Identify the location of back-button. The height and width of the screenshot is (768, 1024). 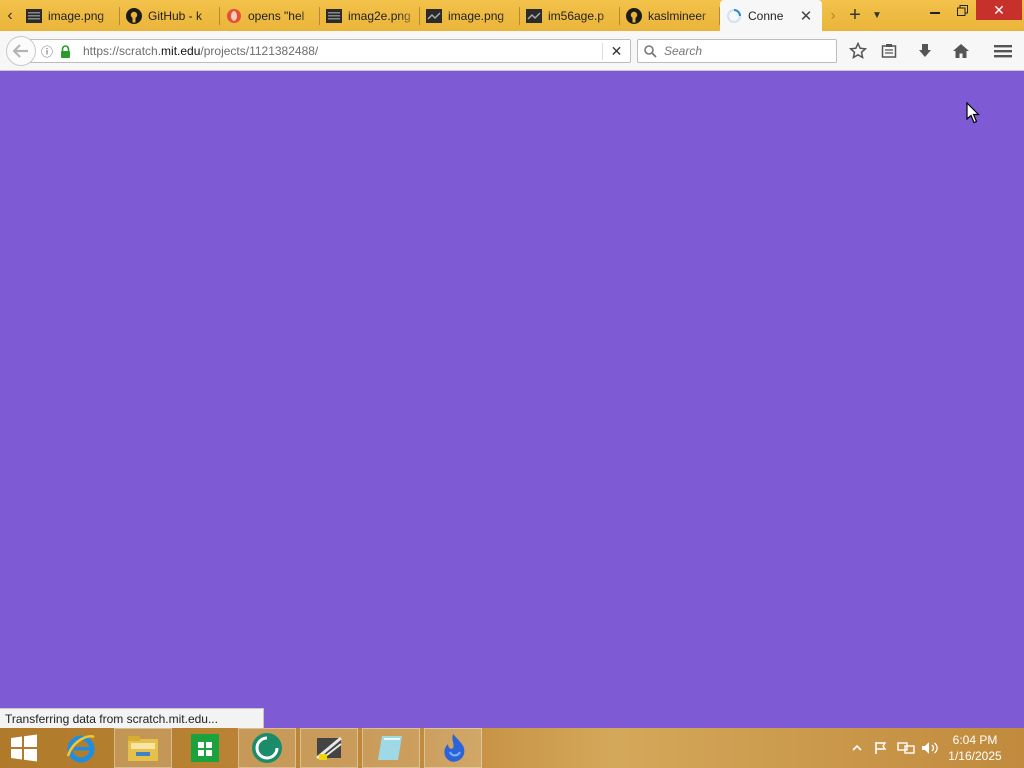
(21, 51).